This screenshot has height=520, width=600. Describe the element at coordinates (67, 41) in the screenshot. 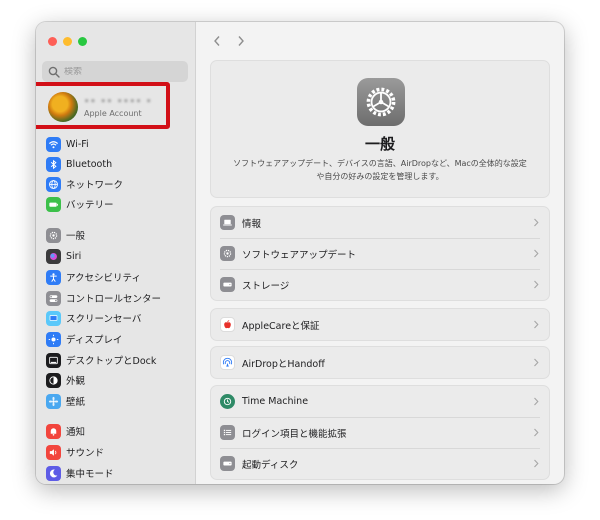

I see `minimize-button` at that location.